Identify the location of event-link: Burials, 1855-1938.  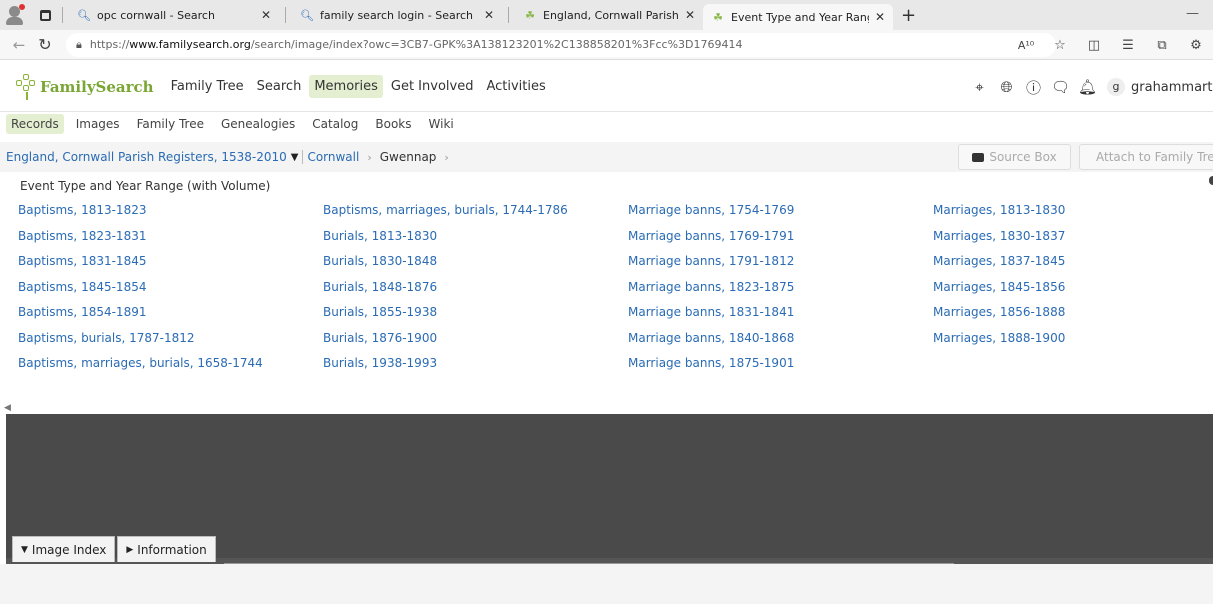
(473, 318).